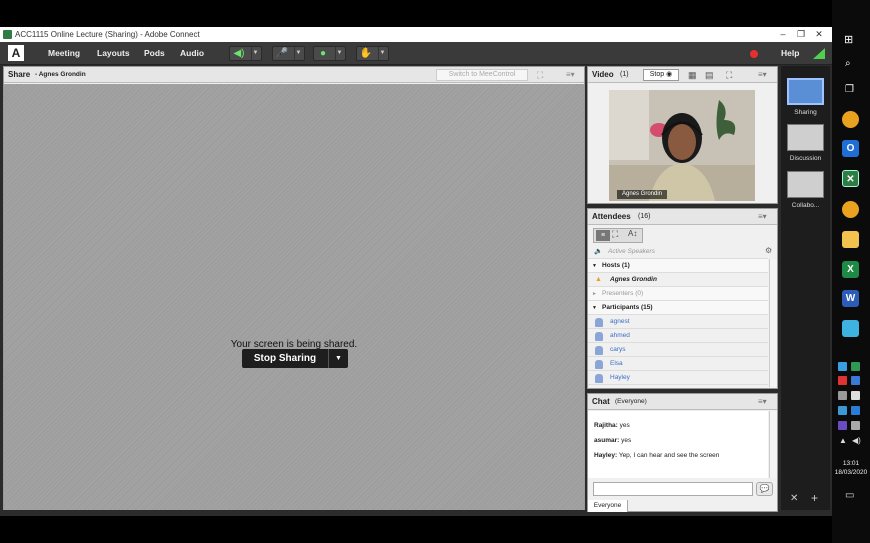  What do you see at coordinates (678, 322) in the screenshot?
I see `list-item: agnest` at bounding box center [678, 322].